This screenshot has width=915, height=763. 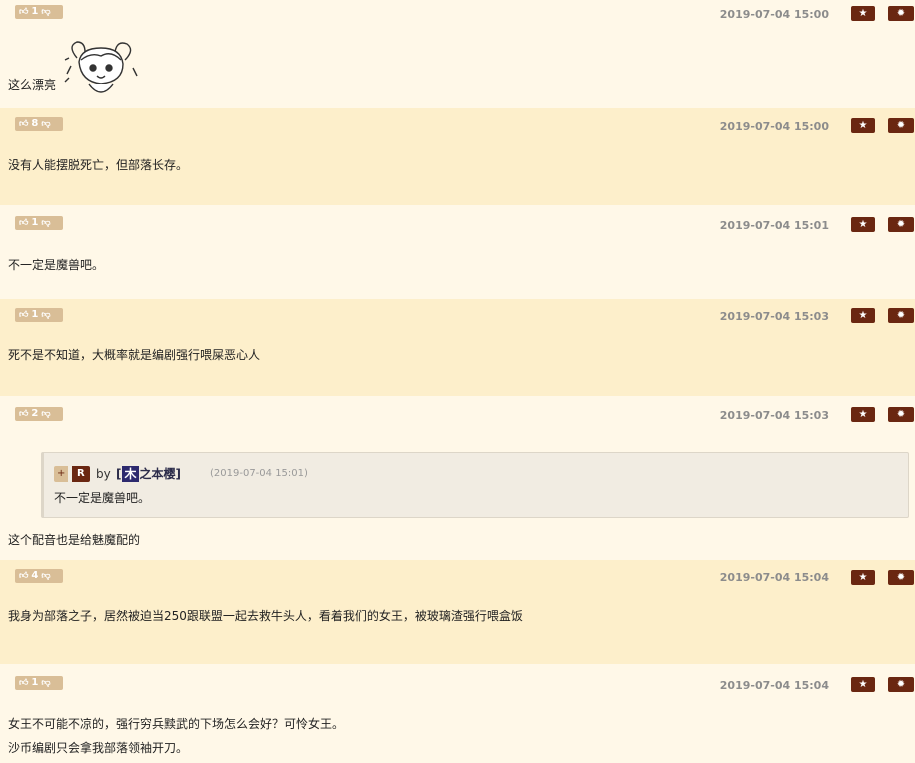 I want to click on post-text: 没有人能摆脱死亡，但部落长存。, so click(x=98, y=165).